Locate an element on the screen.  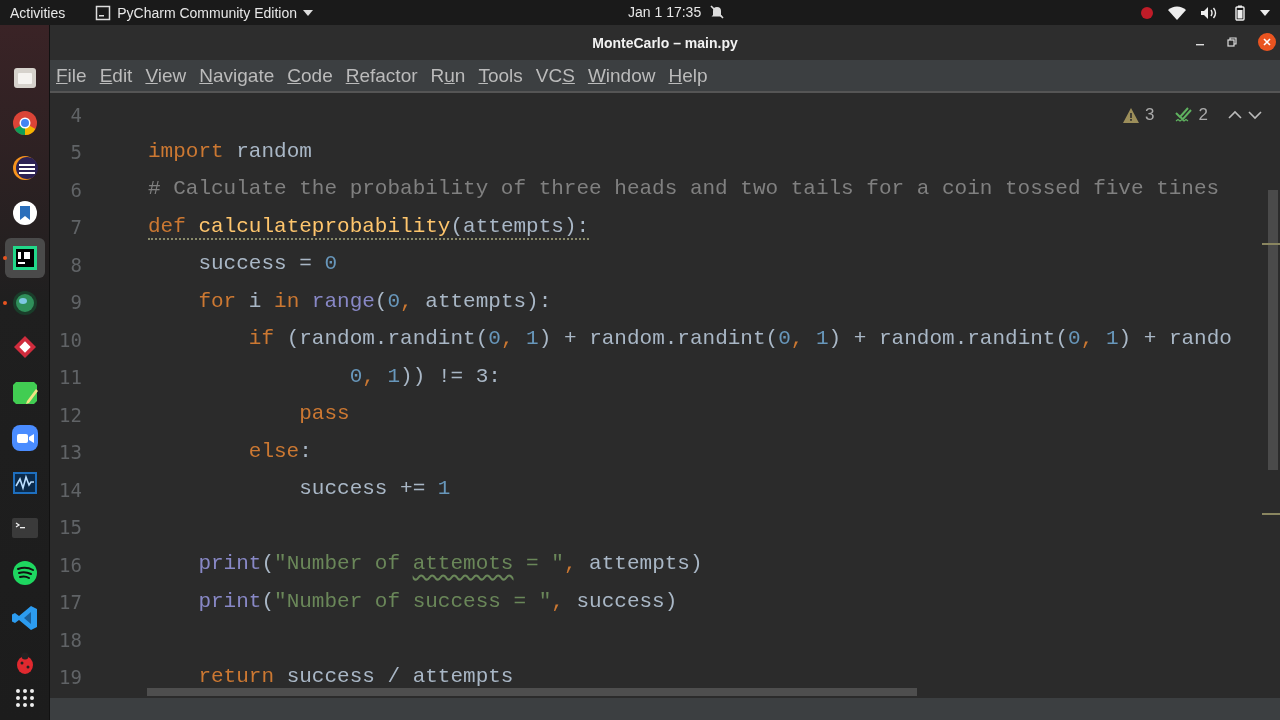
code-line: for i in range(0, attempts): is located at coordinates (374, 302).